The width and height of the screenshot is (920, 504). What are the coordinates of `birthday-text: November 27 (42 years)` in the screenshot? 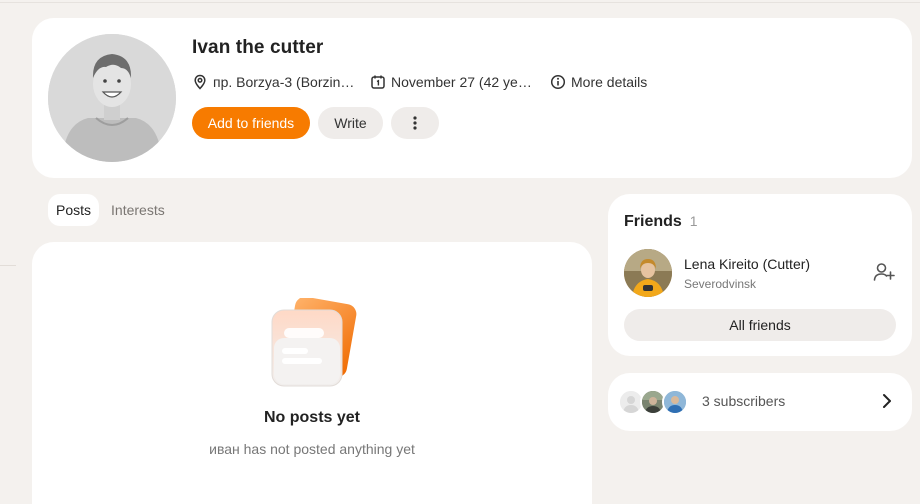 It's located at (462, 82).